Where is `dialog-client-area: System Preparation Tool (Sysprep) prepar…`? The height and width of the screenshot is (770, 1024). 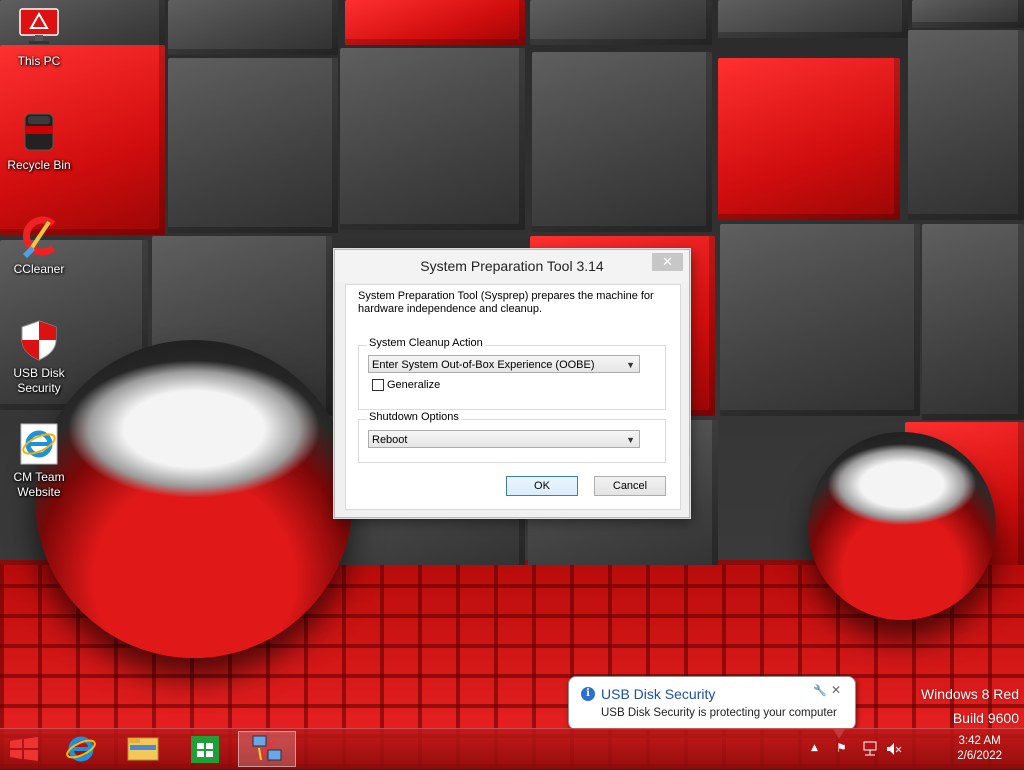
dialog-client-area: System Preparation Tool (Sysprep) prepar… is located at coordinates (513, 397).